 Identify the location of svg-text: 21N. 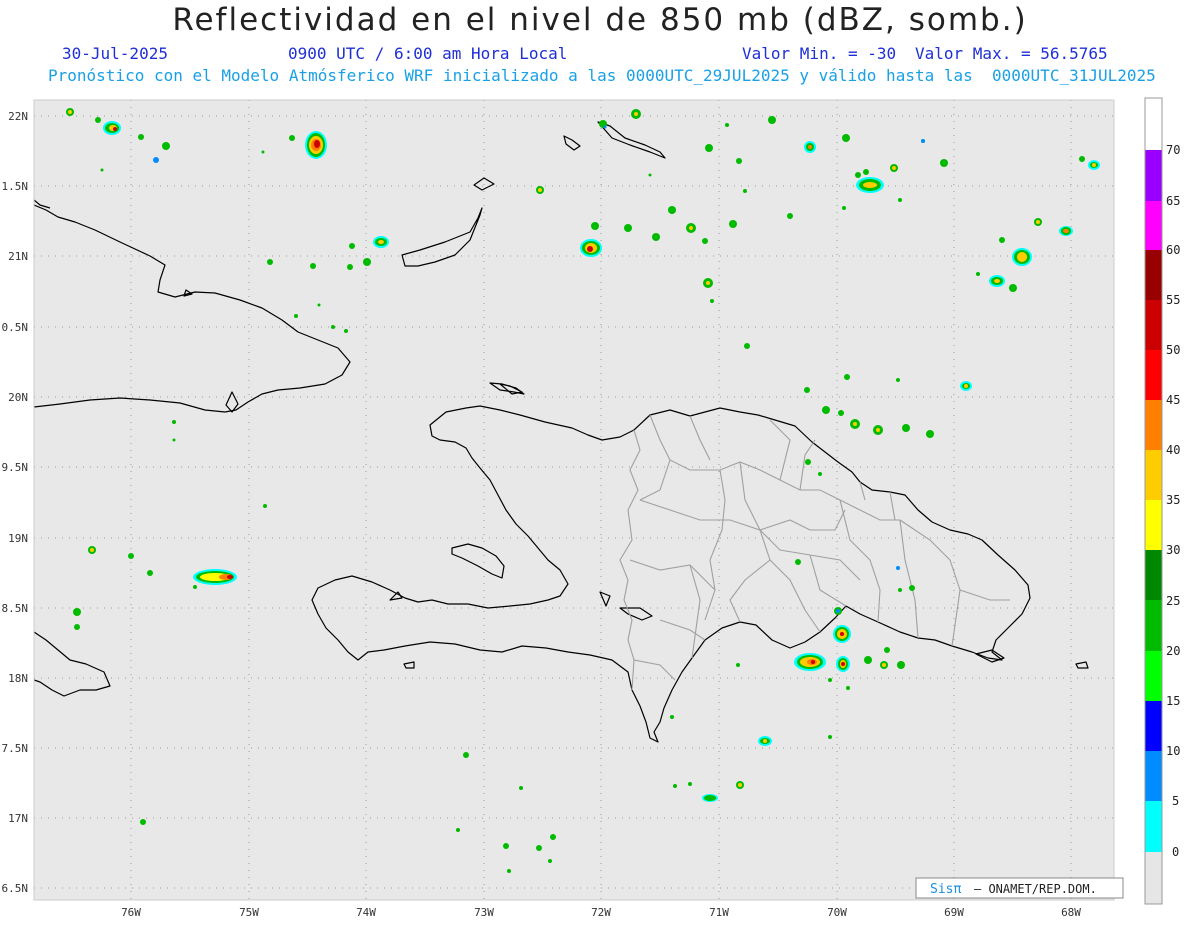
(18, 256).